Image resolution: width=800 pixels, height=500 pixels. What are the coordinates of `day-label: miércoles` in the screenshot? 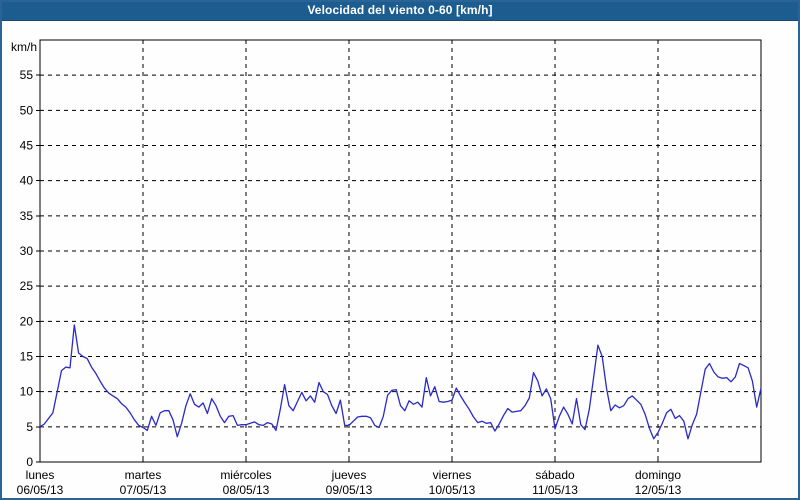 It's located at (245, 475).